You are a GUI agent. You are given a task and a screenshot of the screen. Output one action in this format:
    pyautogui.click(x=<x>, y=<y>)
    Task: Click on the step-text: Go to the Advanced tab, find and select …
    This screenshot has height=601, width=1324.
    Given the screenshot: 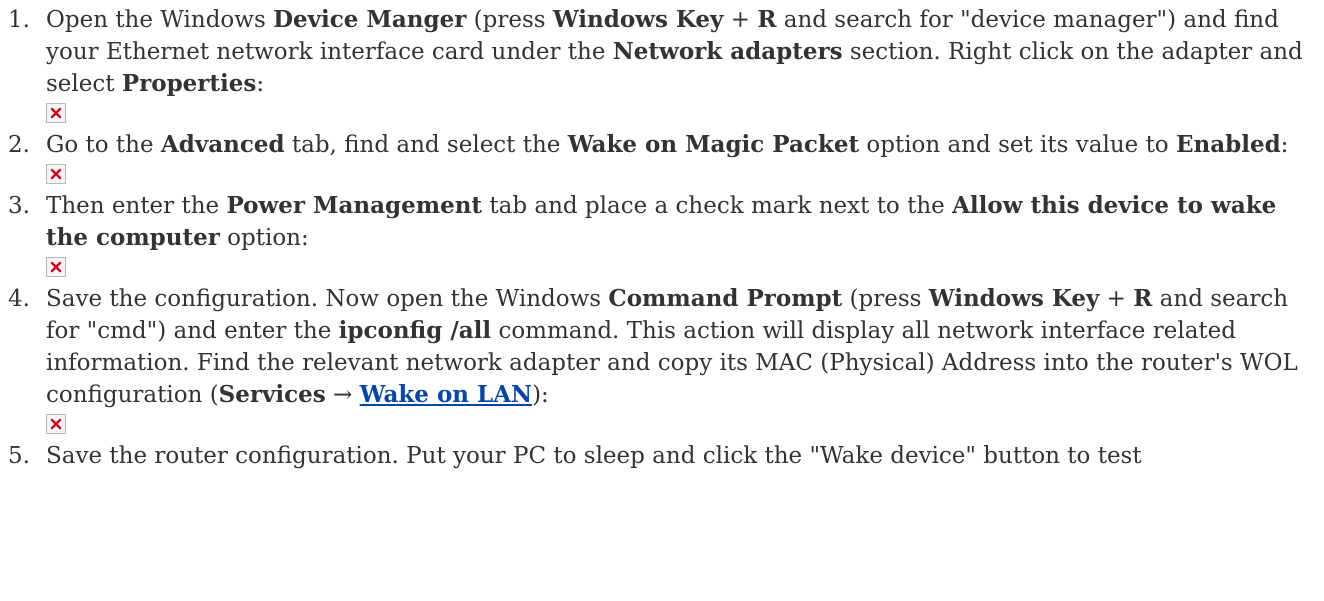 What is the action you would take?
    pyautogui.click(x=685, y=145)
    